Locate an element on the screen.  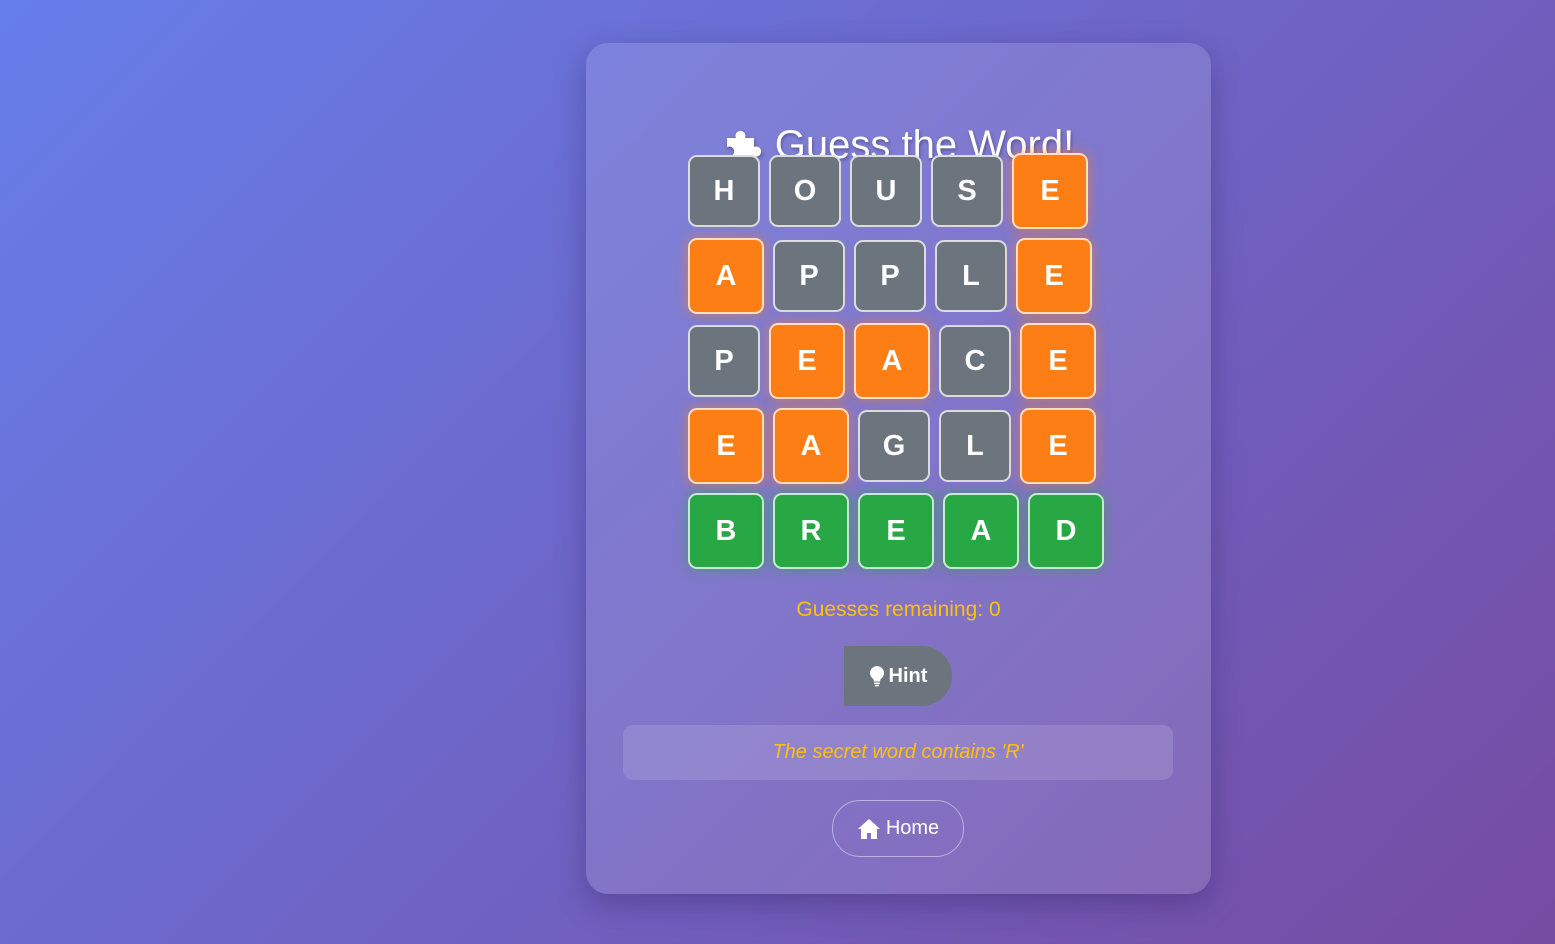
home-button: Home is located at coordinates (898, 828).